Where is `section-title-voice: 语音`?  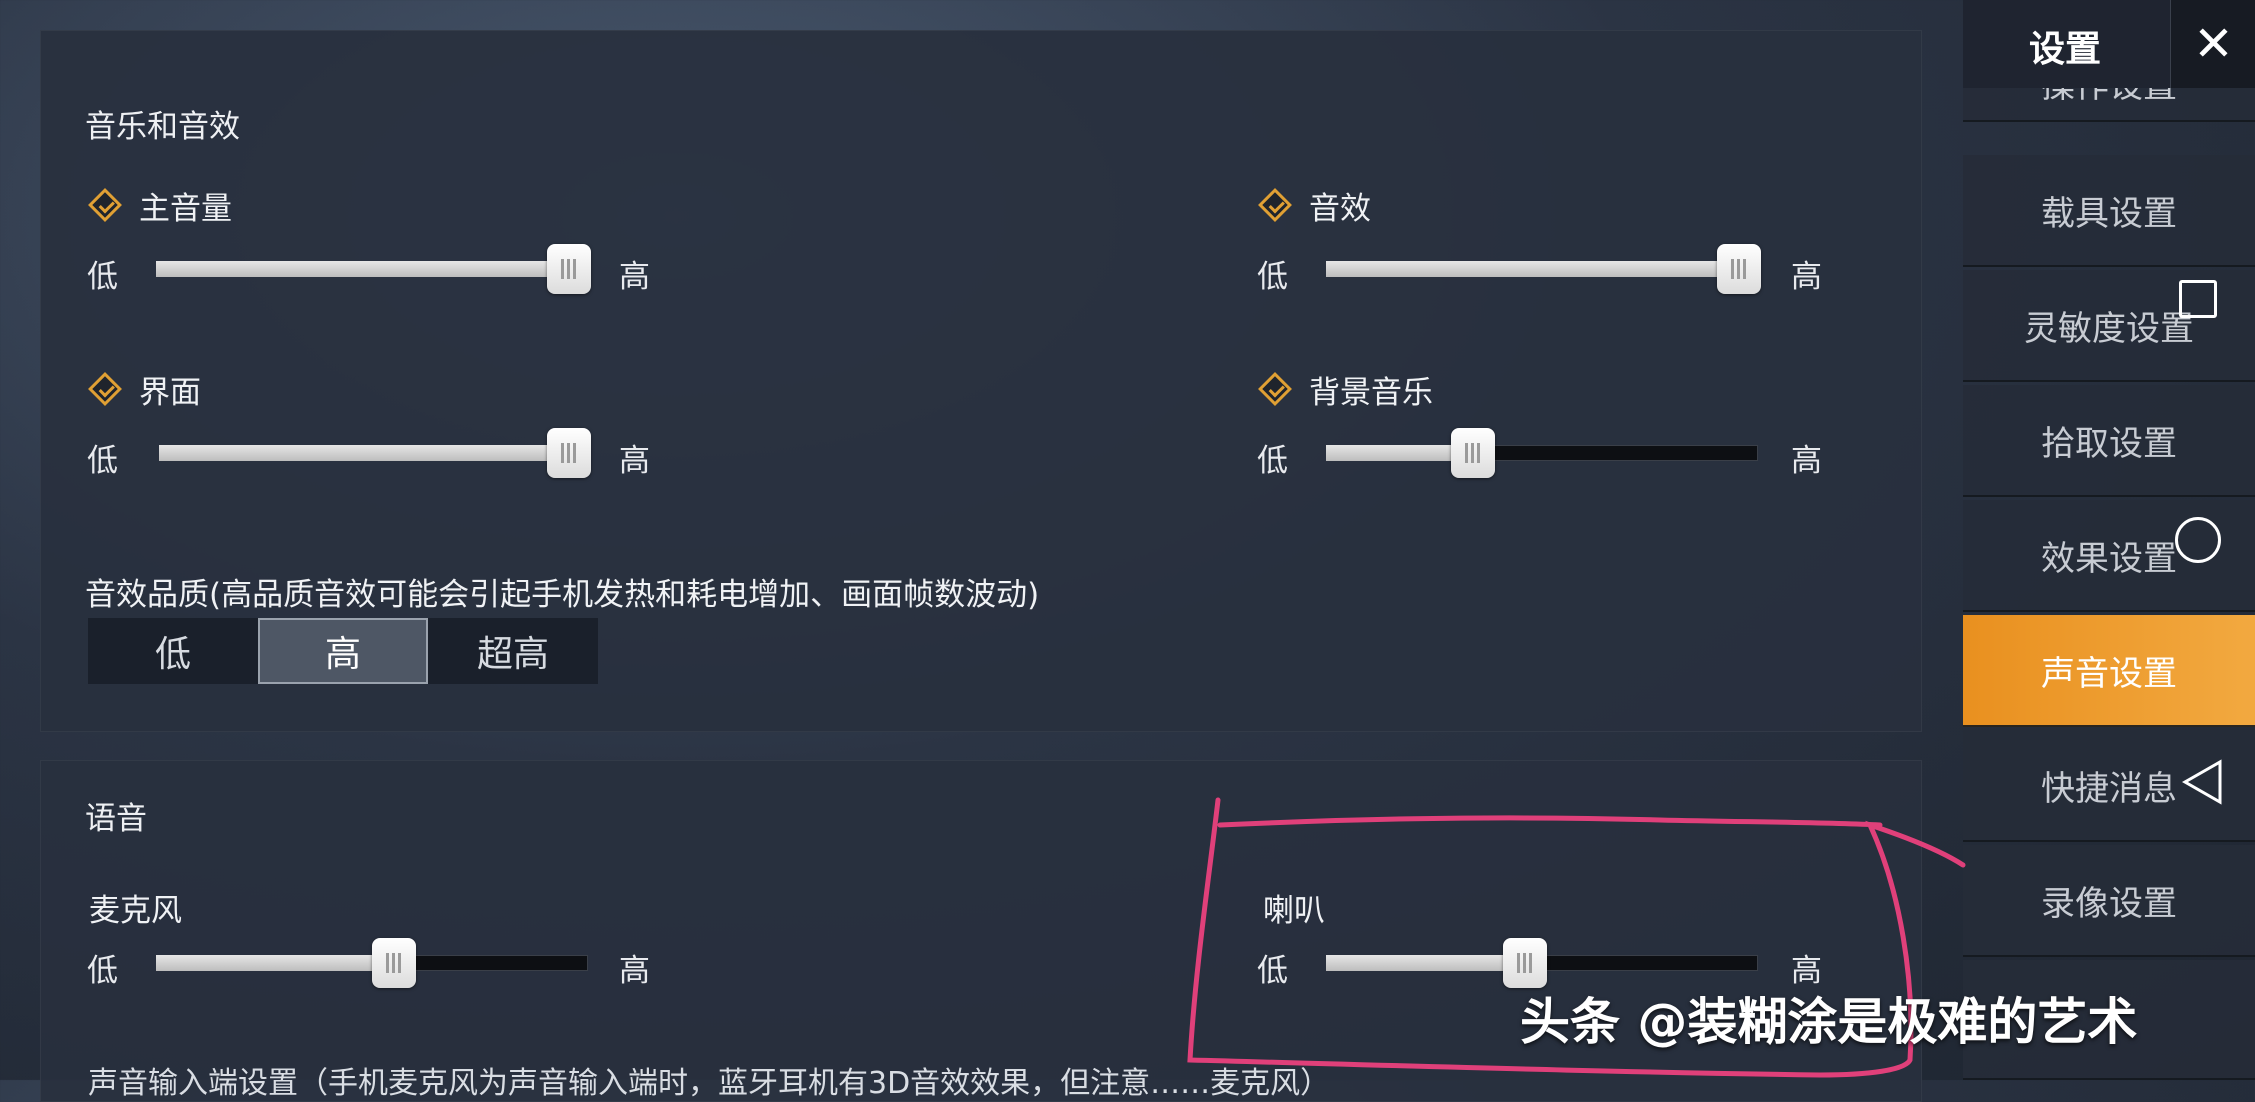 section-title-voice: 语音 is located at coordinates (116, 819).